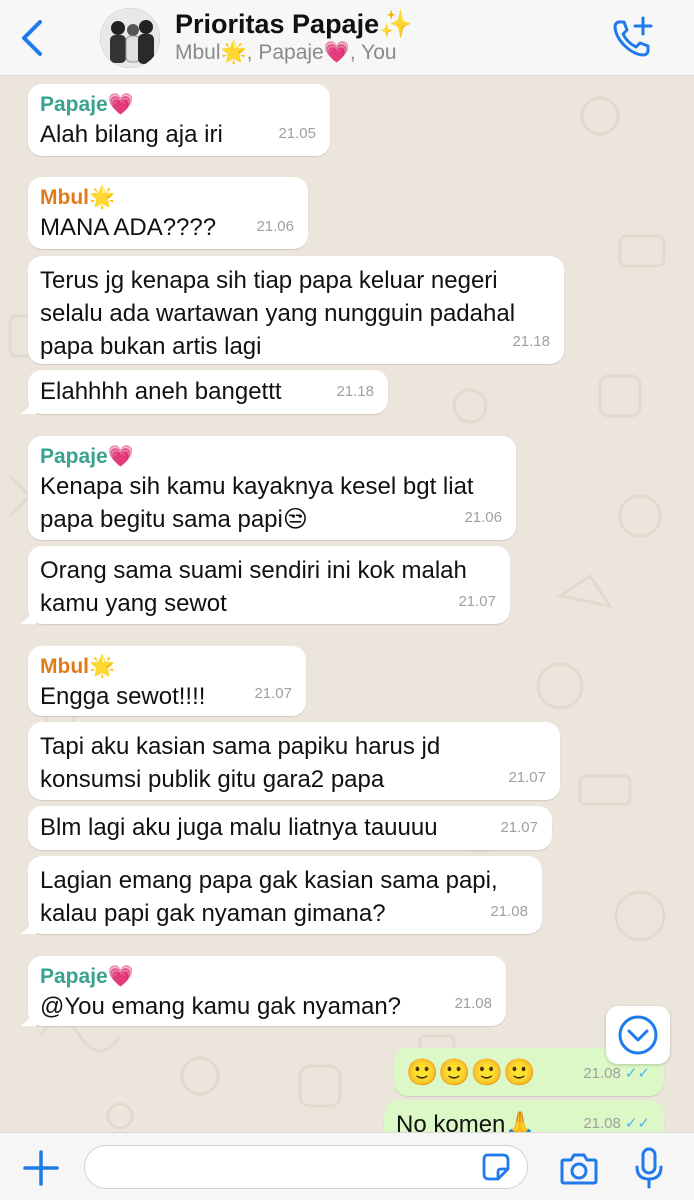 The height and width of the screenshot is (1200, 694). I want to click on sticker-icon, so click(496, 1167).